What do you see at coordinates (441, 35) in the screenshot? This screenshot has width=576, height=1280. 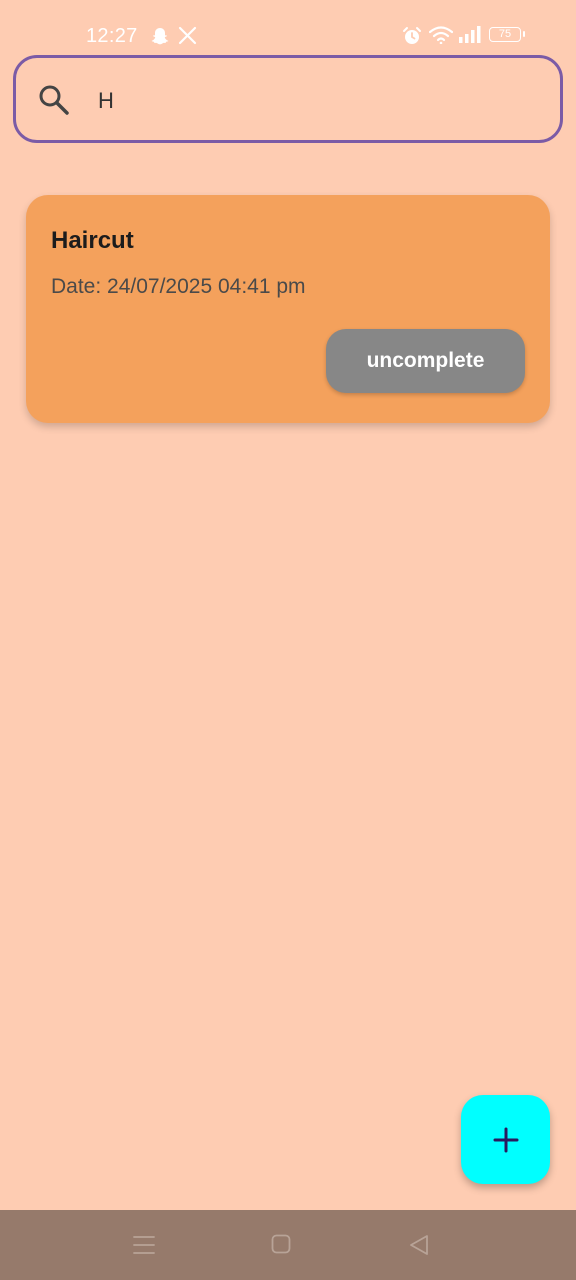 I see `wifi-icon` at bounding box center [441, 35].